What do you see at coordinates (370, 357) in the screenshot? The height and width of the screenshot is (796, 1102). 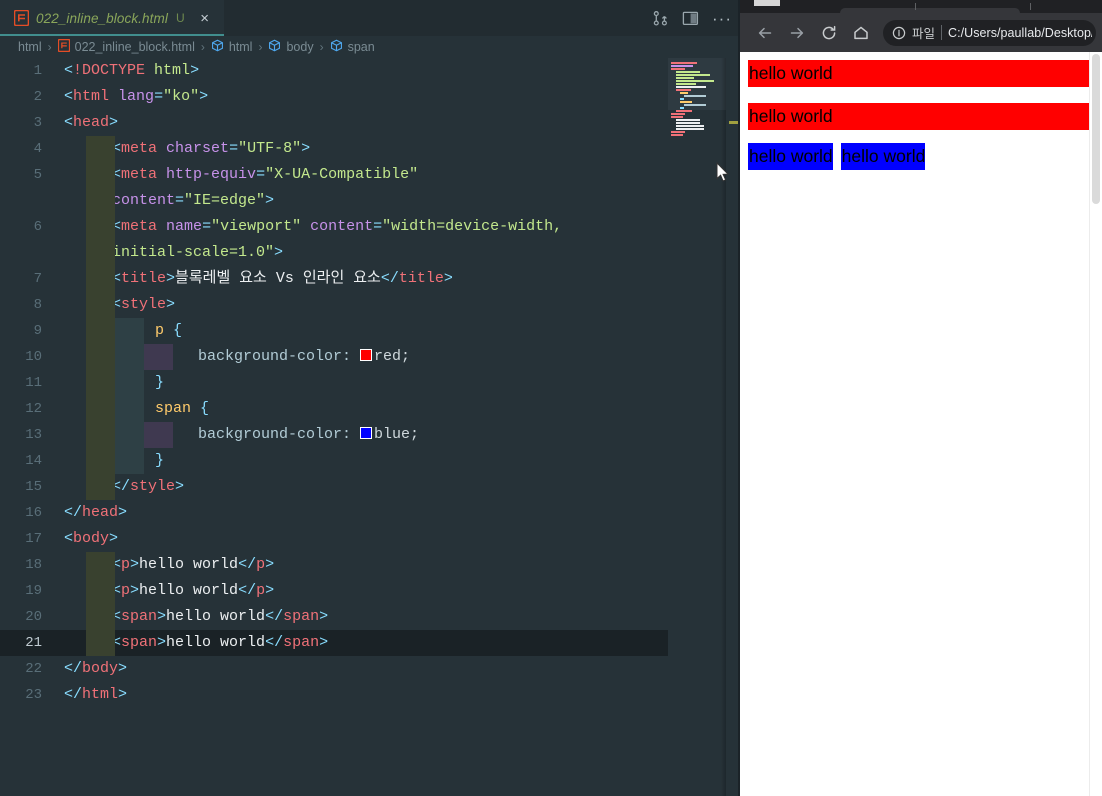 I see `code-line: 10 background-color: red;` at bounding box center [370, 357].